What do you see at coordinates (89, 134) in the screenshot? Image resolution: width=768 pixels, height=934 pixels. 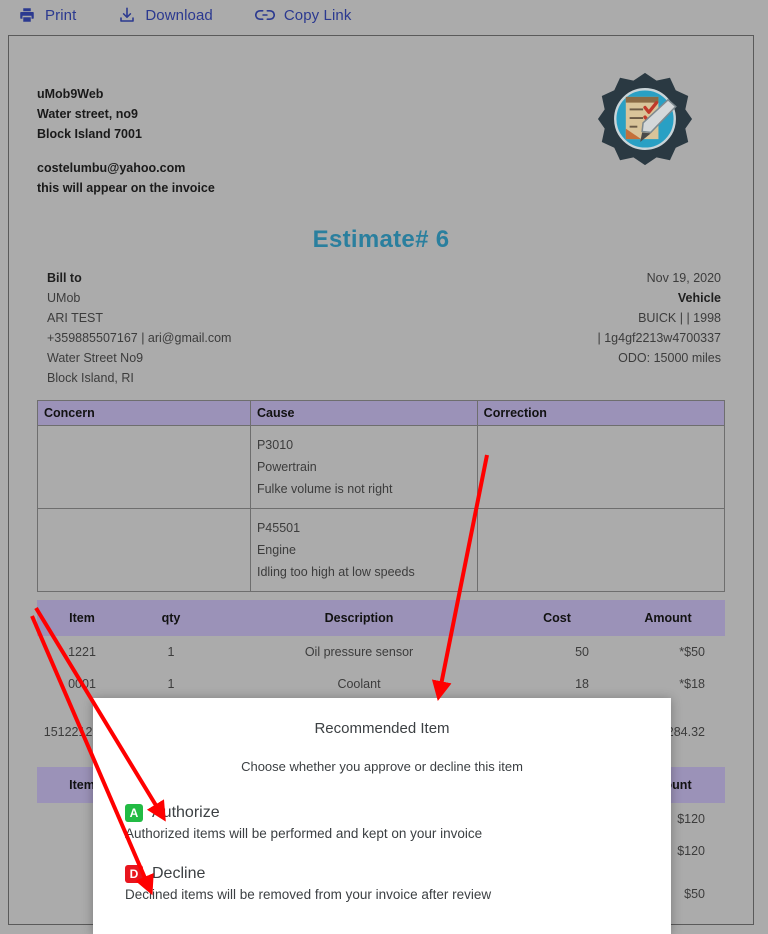 I see `company-city: Block Island 7001` at bounding box center [89, 134].